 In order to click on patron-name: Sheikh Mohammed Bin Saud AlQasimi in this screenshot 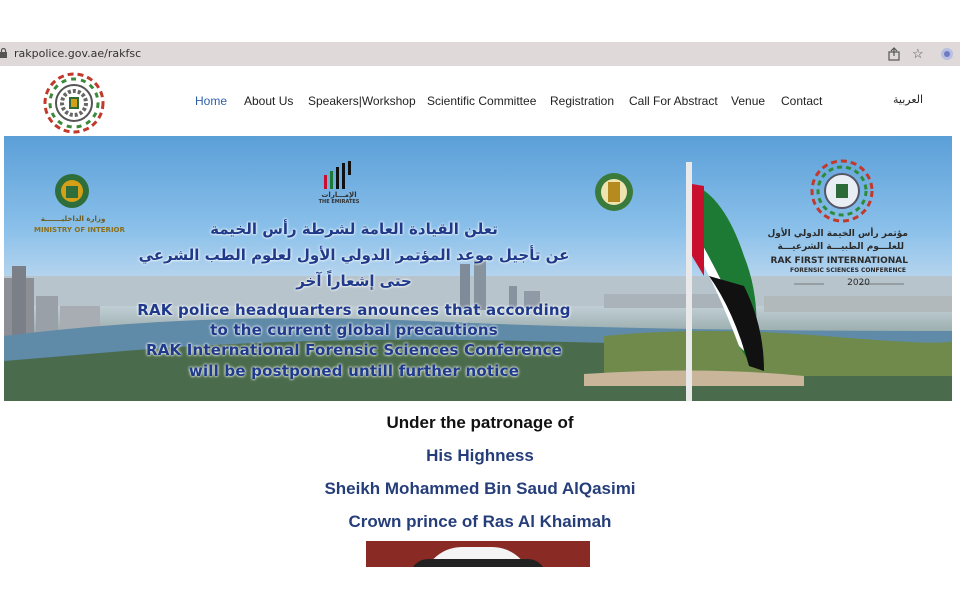, I will do `click(480, 488)`.